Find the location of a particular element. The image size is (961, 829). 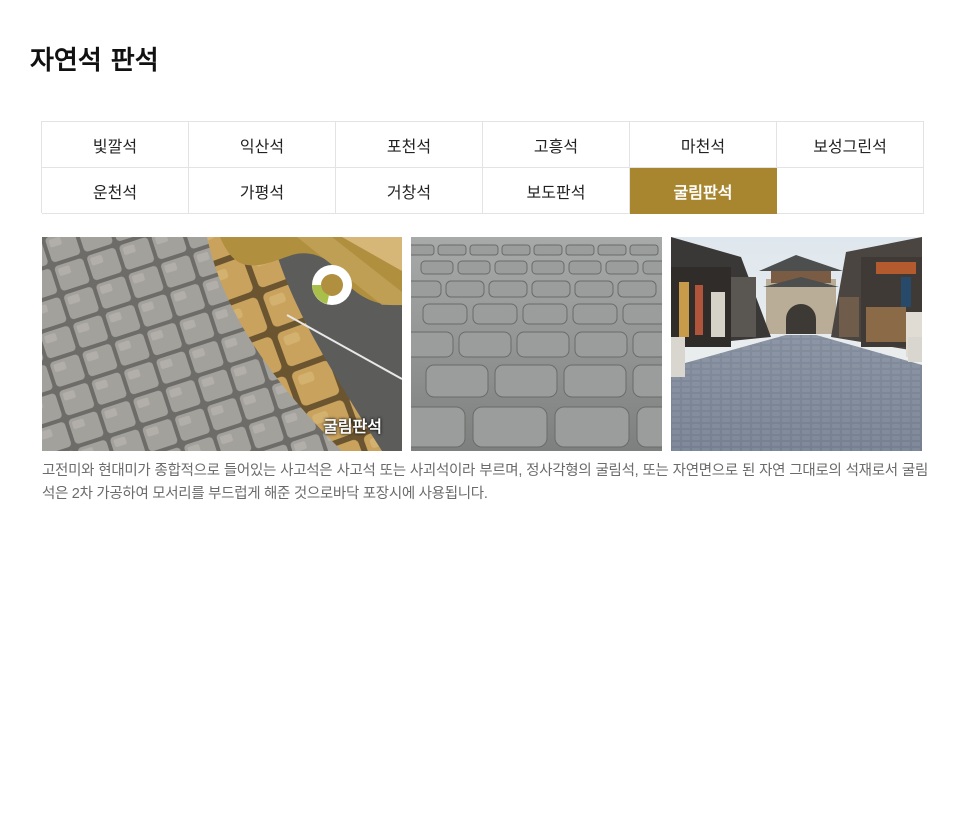

tab-empty is located at coordinates (850, 191).